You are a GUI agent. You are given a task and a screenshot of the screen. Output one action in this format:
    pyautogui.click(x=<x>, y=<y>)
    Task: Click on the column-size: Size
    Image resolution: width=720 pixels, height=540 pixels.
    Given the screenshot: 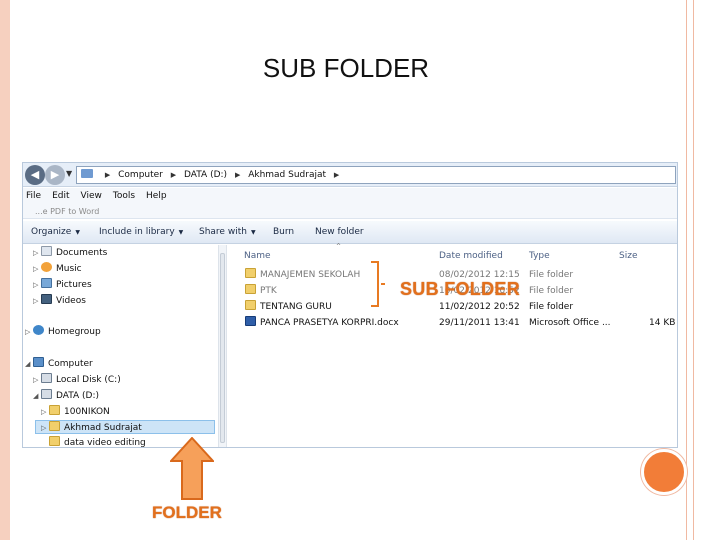 What is the action you would take?
    pyautogui.click(x=628, y=256)
    